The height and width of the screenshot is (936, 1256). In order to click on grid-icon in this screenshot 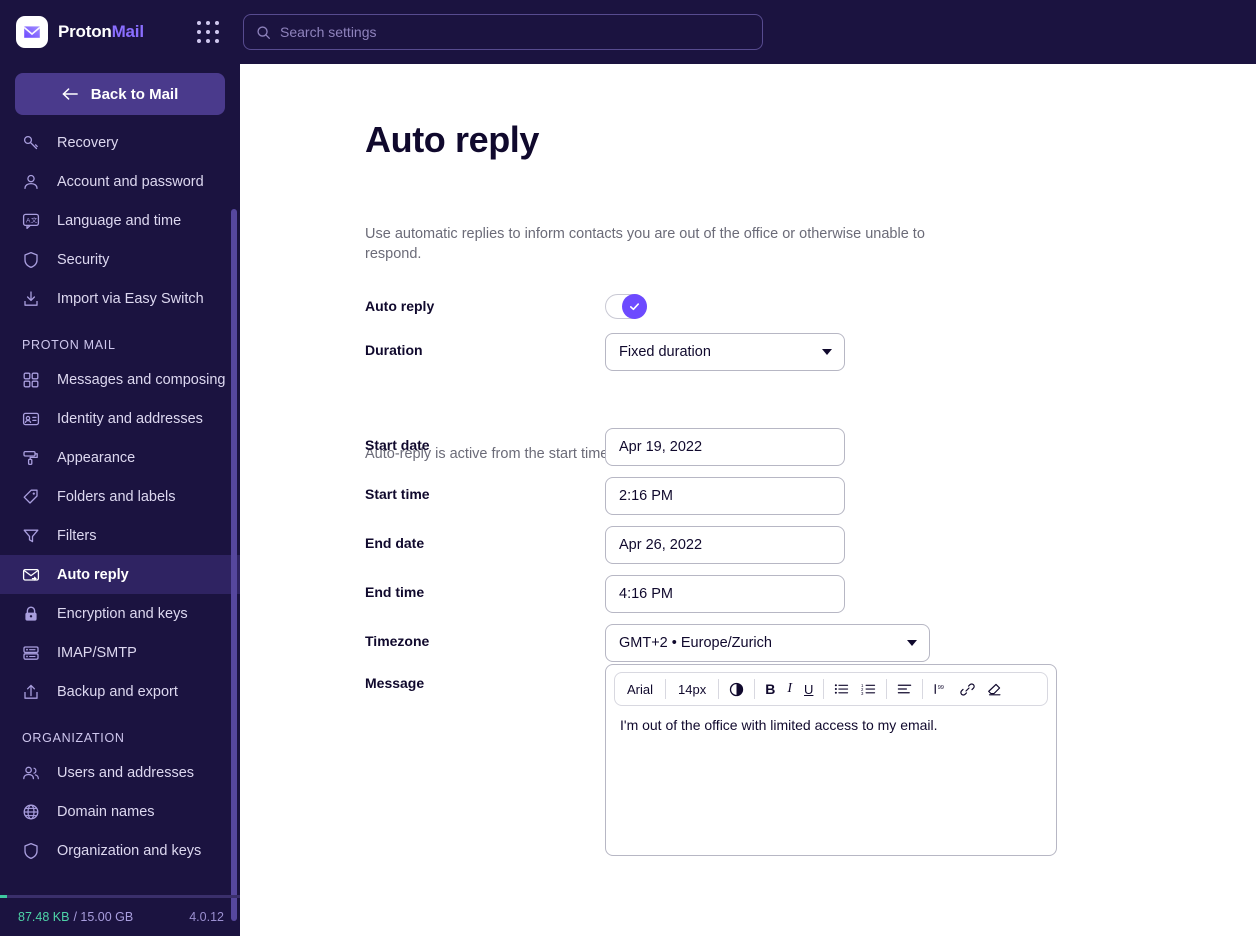, I will do `click(31, 379)`.